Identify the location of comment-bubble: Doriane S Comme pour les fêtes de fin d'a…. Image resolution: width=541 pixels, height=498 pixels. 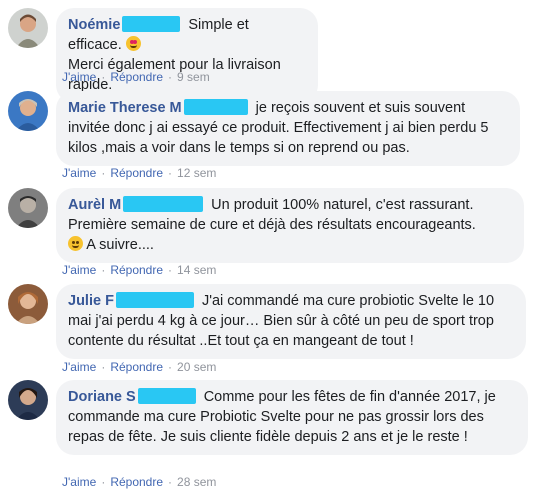
(292, 417).